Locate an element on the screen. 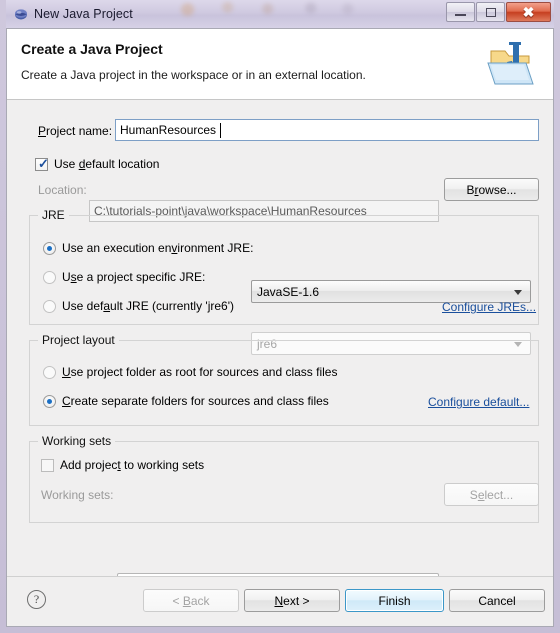 This screenshot has width=560, height=633. new-java-project-wizard-icon is located at coordinates (512, 64).